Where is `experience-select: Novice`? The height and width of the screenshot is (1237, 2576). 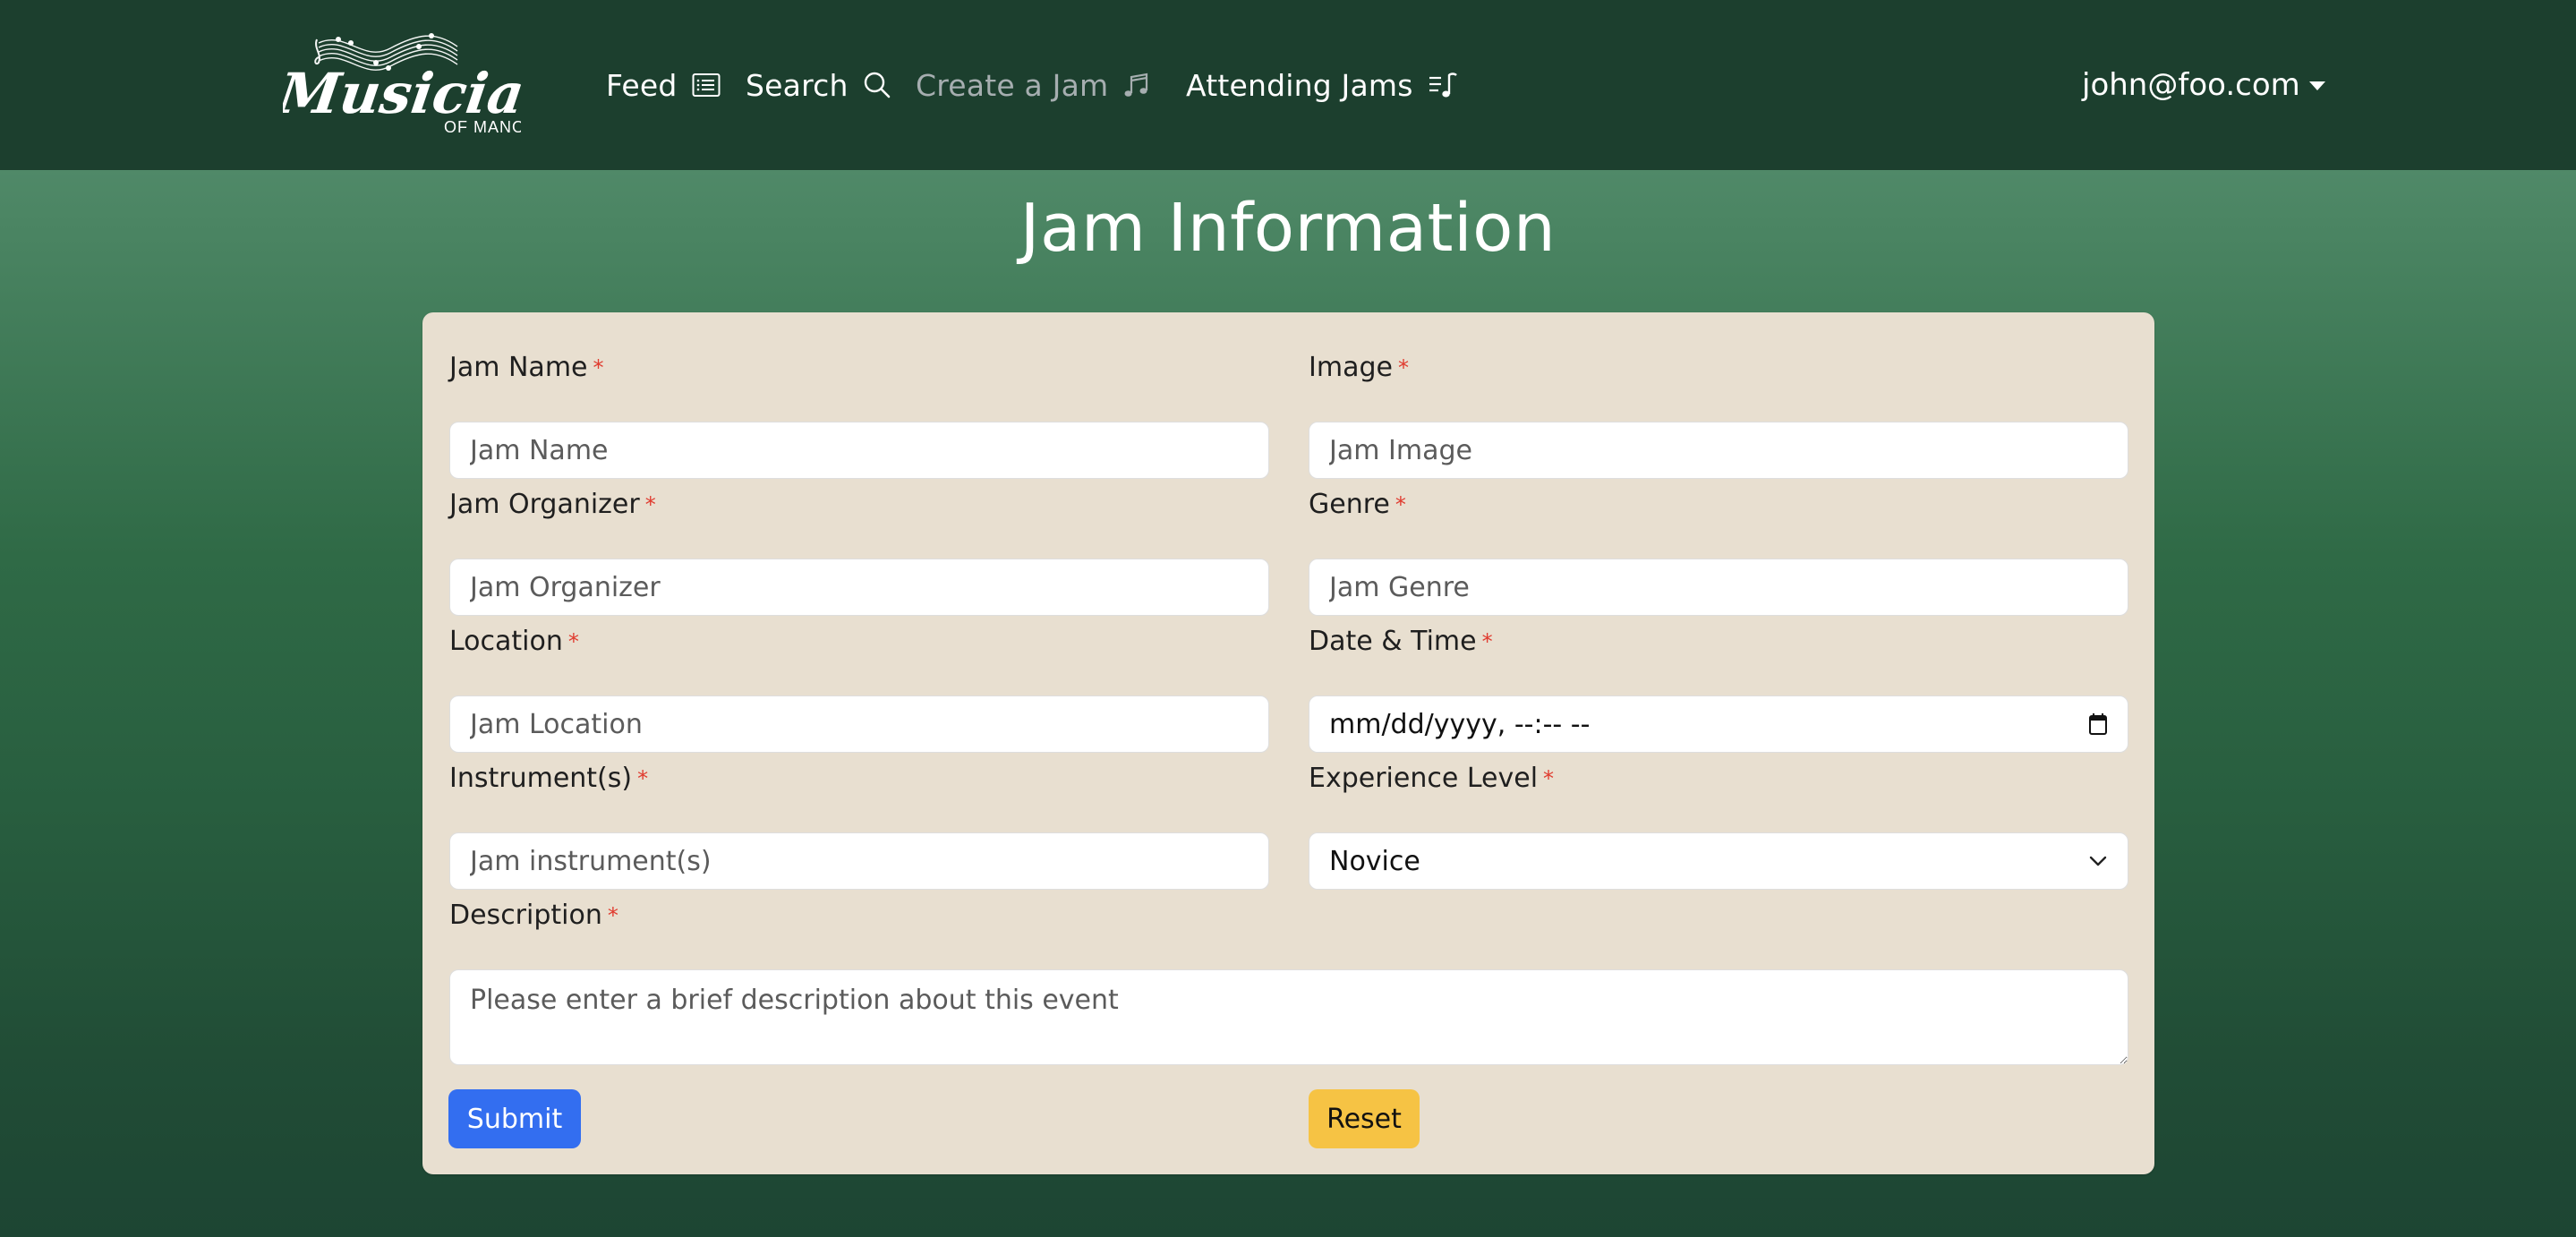 experience-select: Novice is located at coordinates (1718, 861).